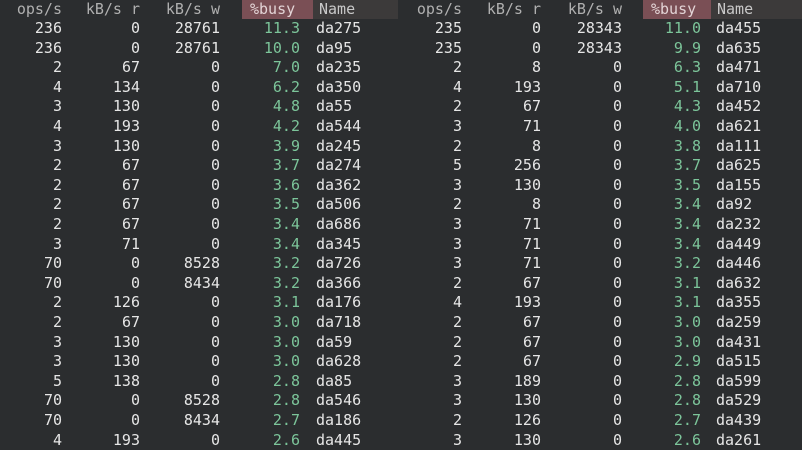  Describe the element at coordinates (401, 48) in the screenshot. I see `table-row: 236 0 28761 10.0 da95 235 0 28343 9.9 da635` at that location.